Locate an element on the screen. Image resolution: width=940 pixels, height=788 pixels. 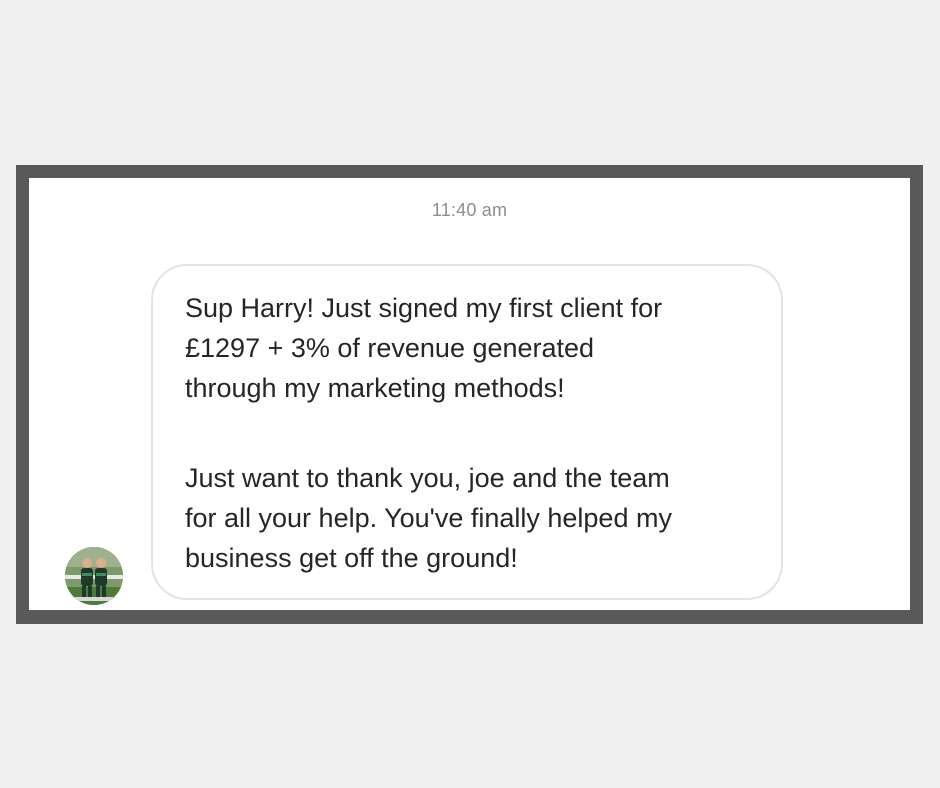
message-timestamp: 11:40 am is located at coordinates (469, 210).